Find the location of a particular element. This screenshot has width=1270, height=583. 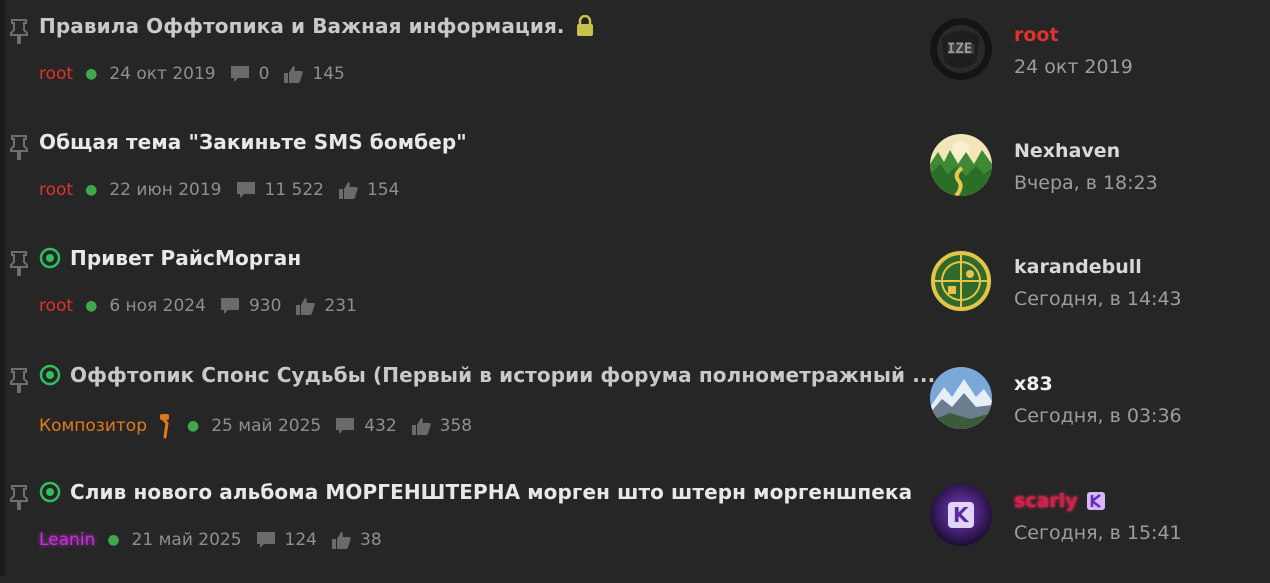

thread-meta: root ● 6 ноя 2024 930 231 is located at coordinates (198, 306).